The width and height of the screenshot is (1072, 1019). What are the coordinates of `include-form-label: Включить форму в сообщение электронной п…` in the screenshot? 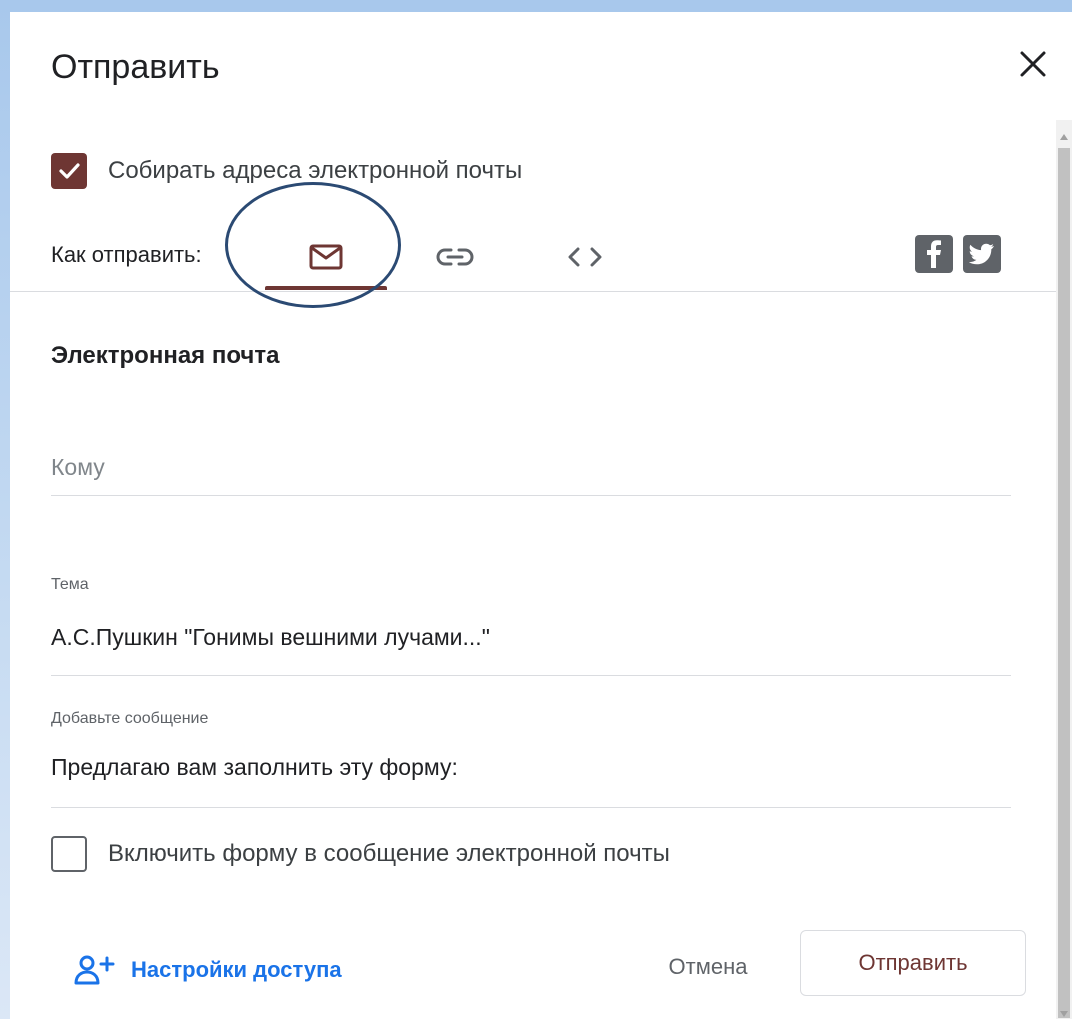 It's located at (389, 853).